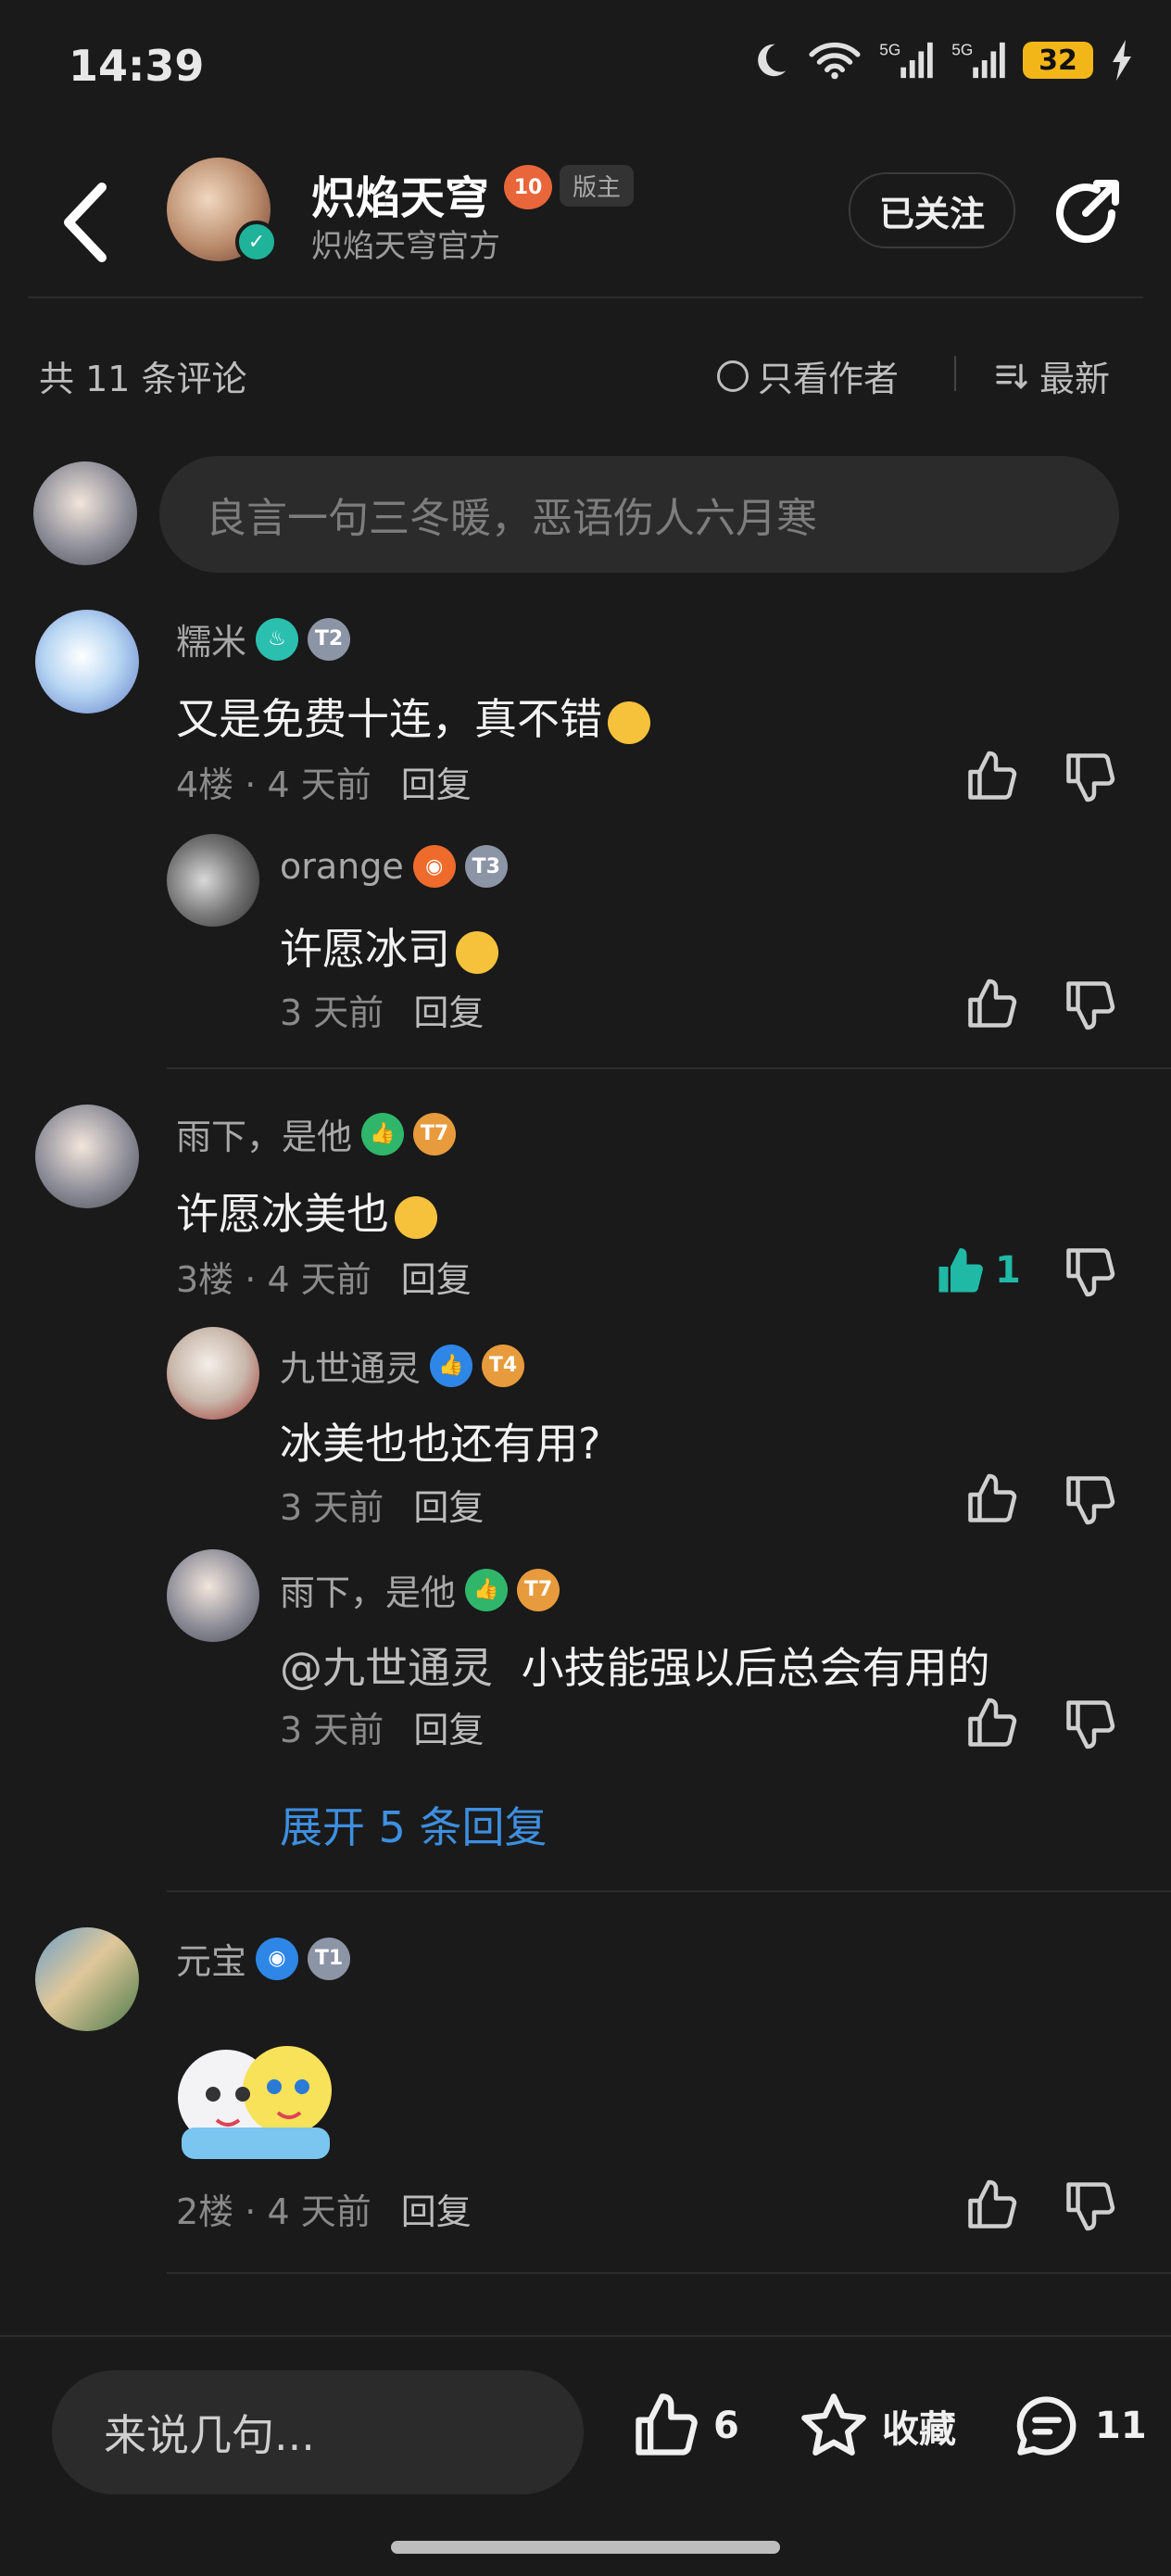 This screenshot has height=2576, width=1171. Describe the element at coordinates (585, 69) in the screenshot. I see `status-bar: 14:39 5G 5G 32` at that location.